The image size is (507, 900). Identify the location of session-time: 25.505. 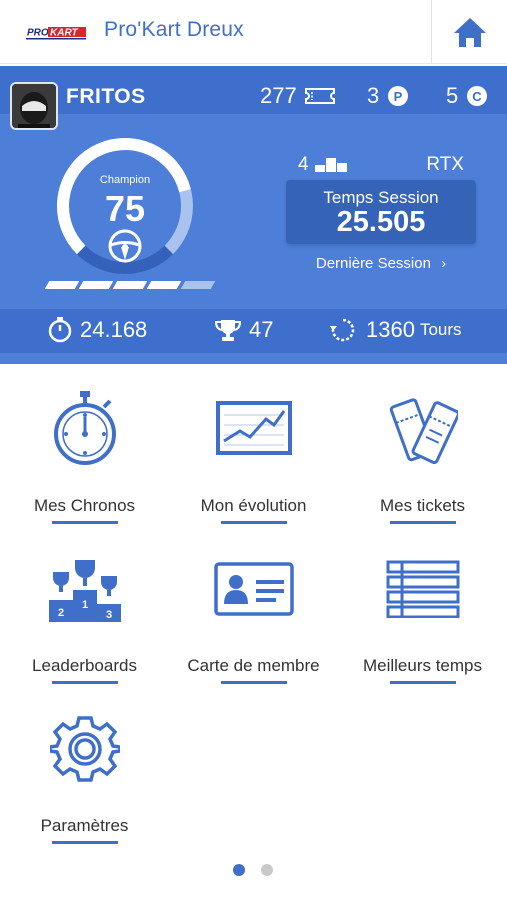
(381, 222).